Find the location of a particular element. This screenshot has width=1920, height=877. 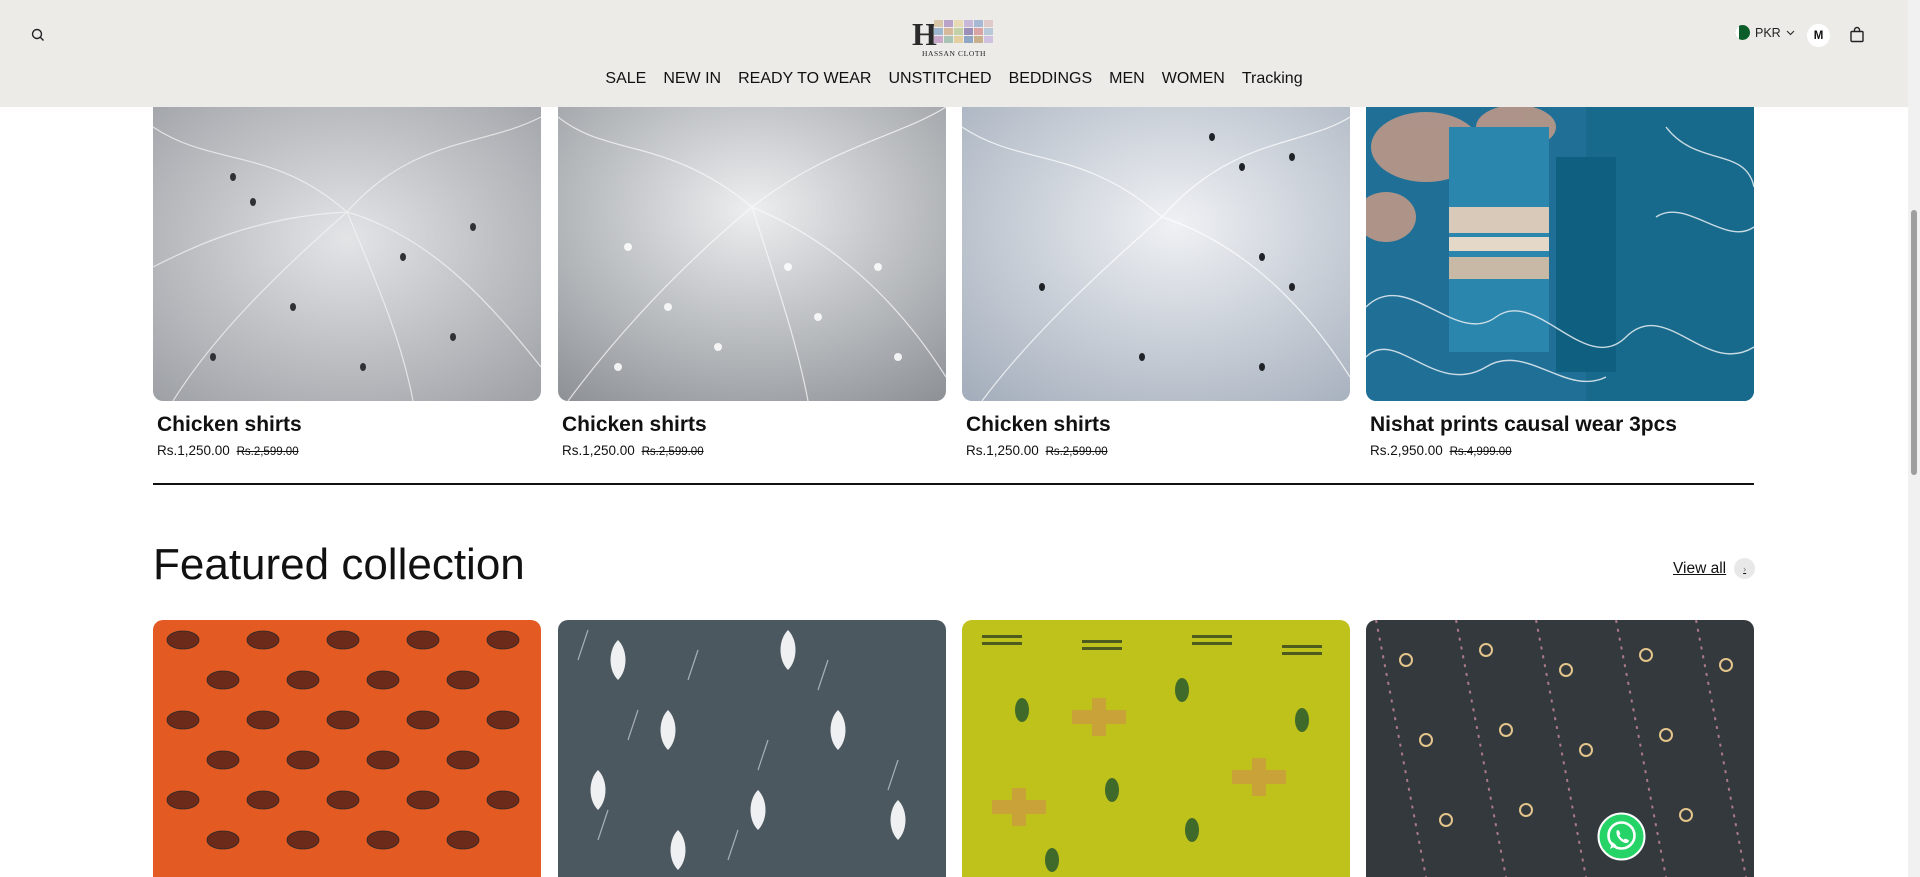

scrollbar-thumb is located at coordinates (1914, 342).